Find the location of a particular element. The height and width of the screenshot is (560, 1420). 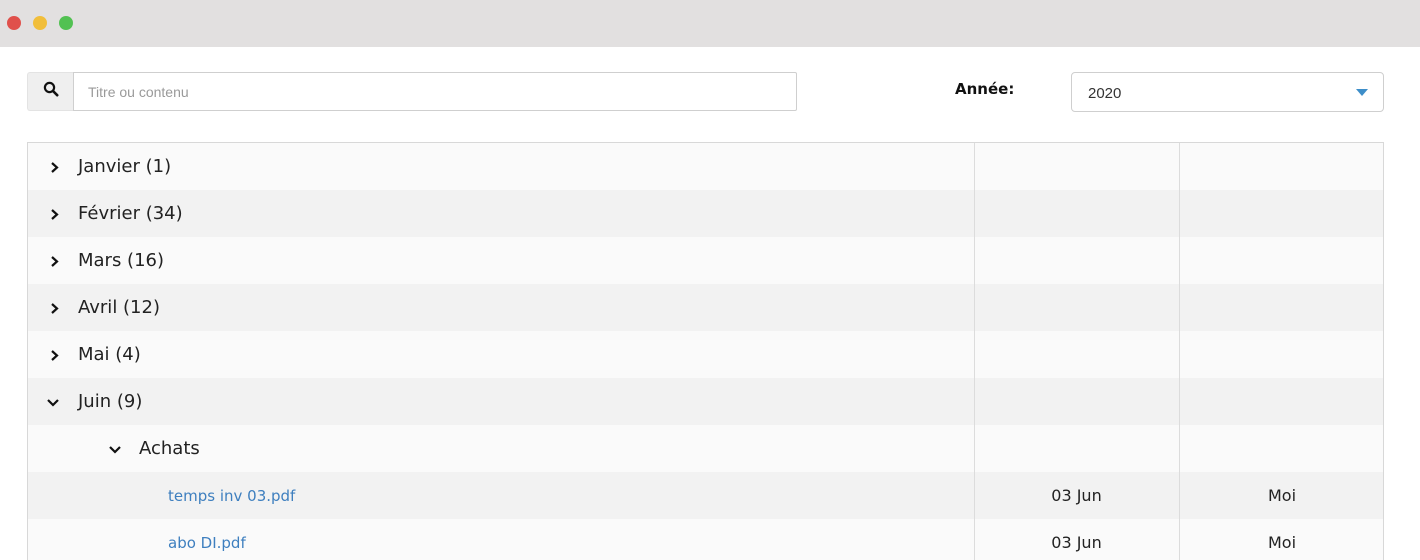

folder-label: Achats is located at coordinates (169, 448).